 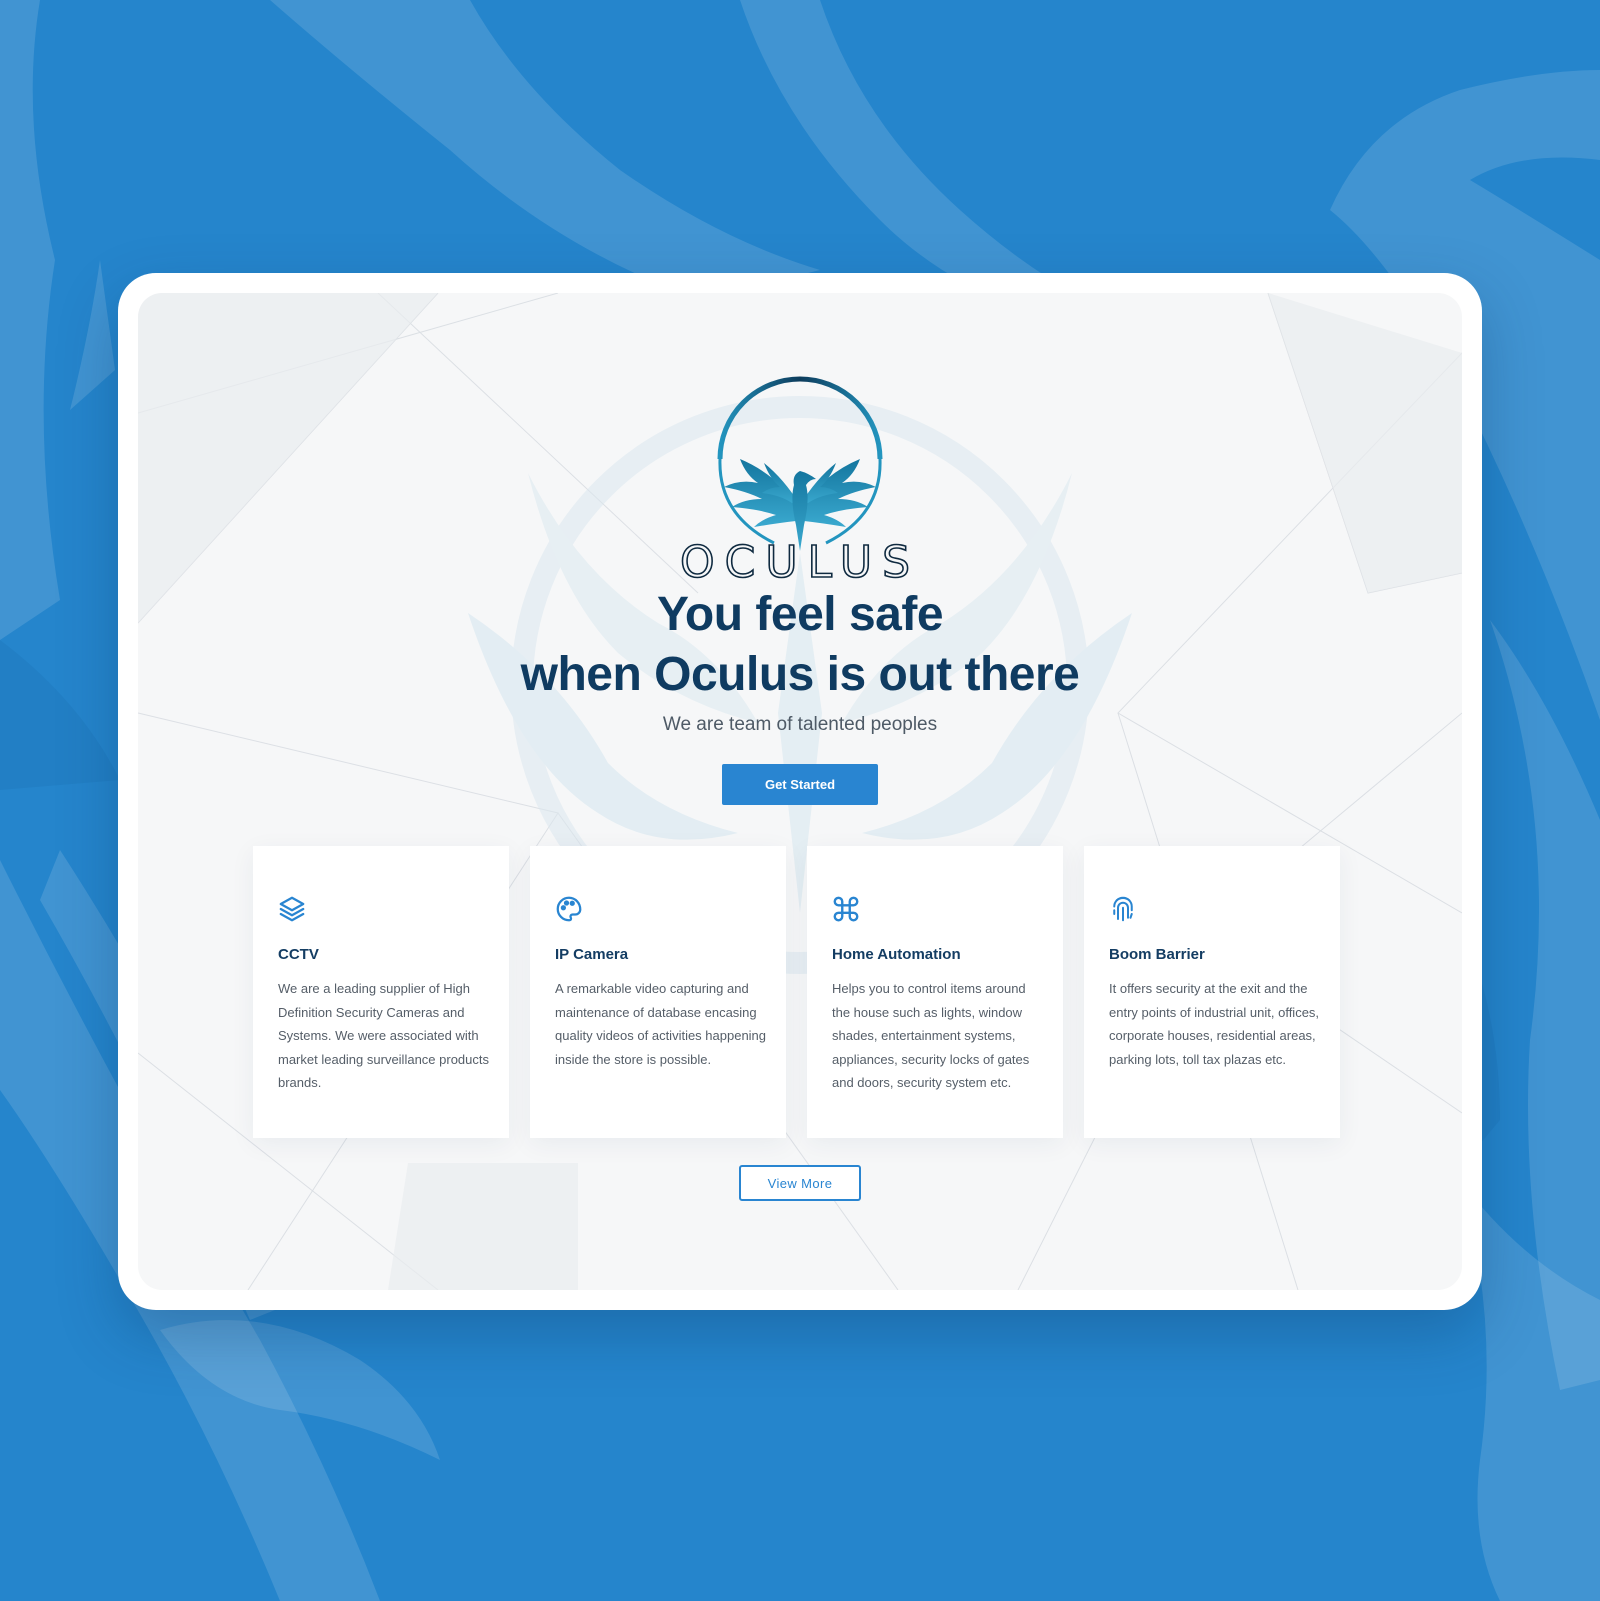 What do you see at coordinates (800, 724) in the screenshot?
I see `hero-subtitle: We are team of talented peoples` at bounding box center [800, 724].